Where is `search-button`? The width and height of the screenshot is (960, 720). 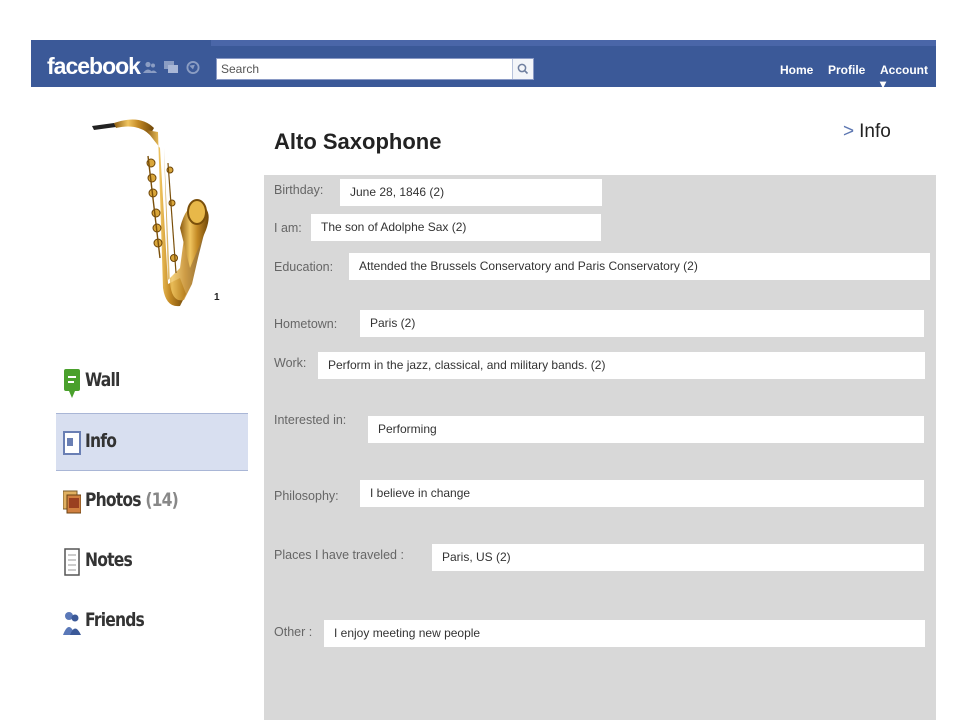 search-button is located at coordinates (522, 69).